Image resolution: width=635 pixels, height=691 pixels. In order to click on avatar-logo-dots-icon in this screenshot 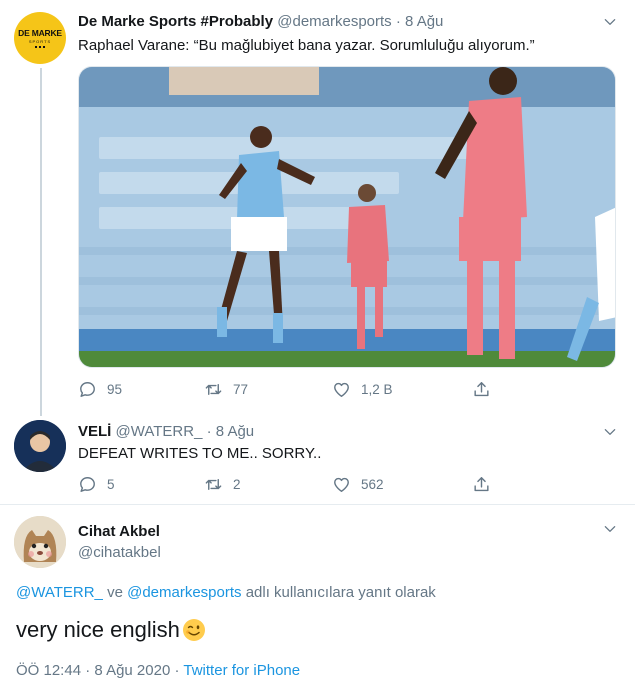, I will do `click(40, 47)`.